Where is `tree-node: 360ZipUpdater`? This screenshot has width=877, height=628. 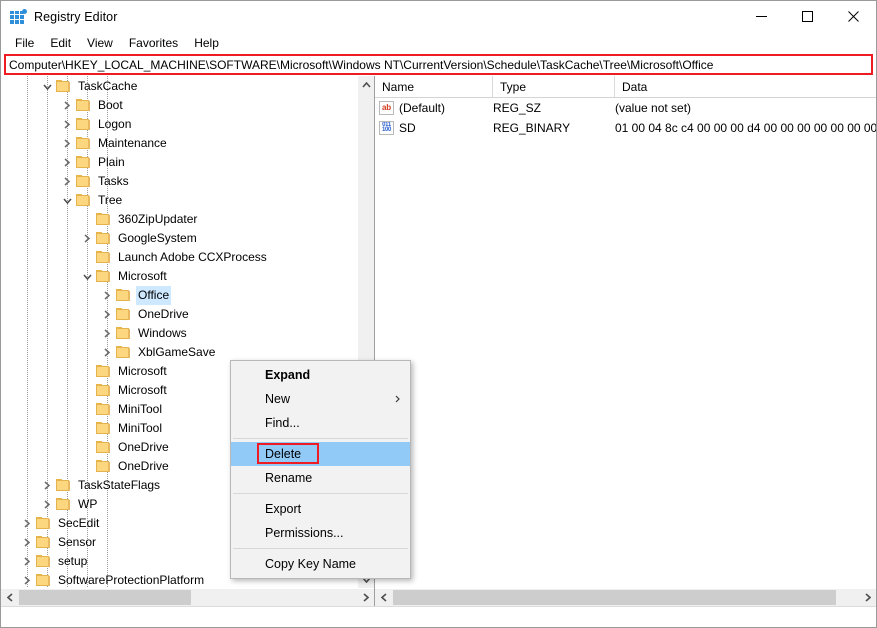
tree-node: 360ZipUpdater is located at coordinates (178, 219).